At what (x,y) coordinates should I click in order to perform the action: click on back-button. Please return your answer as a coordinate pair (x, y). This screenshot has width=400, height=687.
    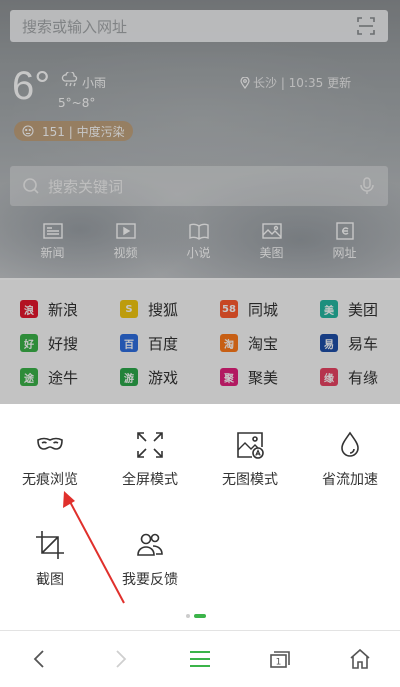
    Looking at the image, I should click on (40, 659).